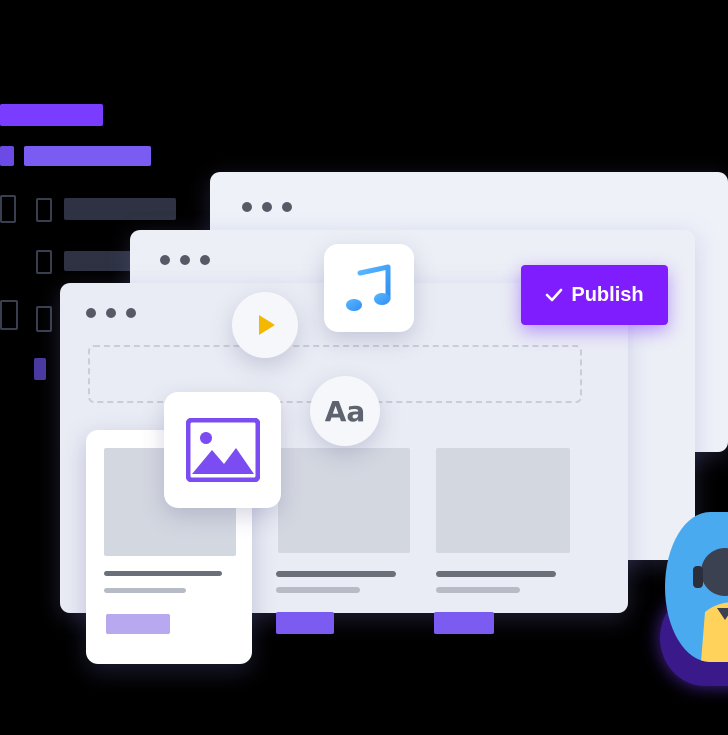  I want to click on checkmark-icon, so click(554, 295).